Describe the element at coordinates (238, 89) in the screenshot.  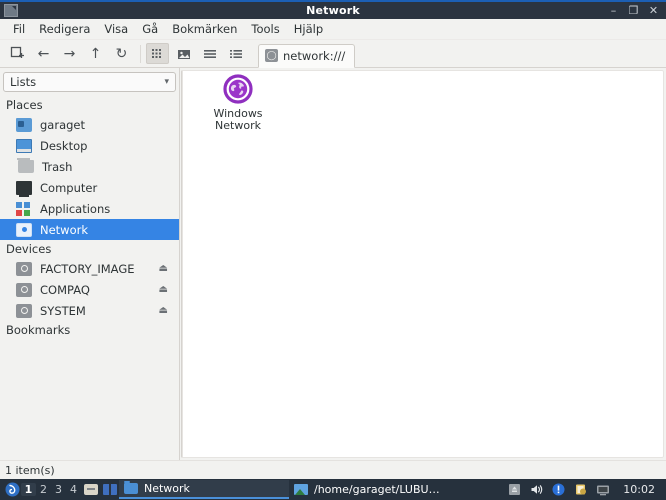
I see `windows-network-globe-icon` at that location.